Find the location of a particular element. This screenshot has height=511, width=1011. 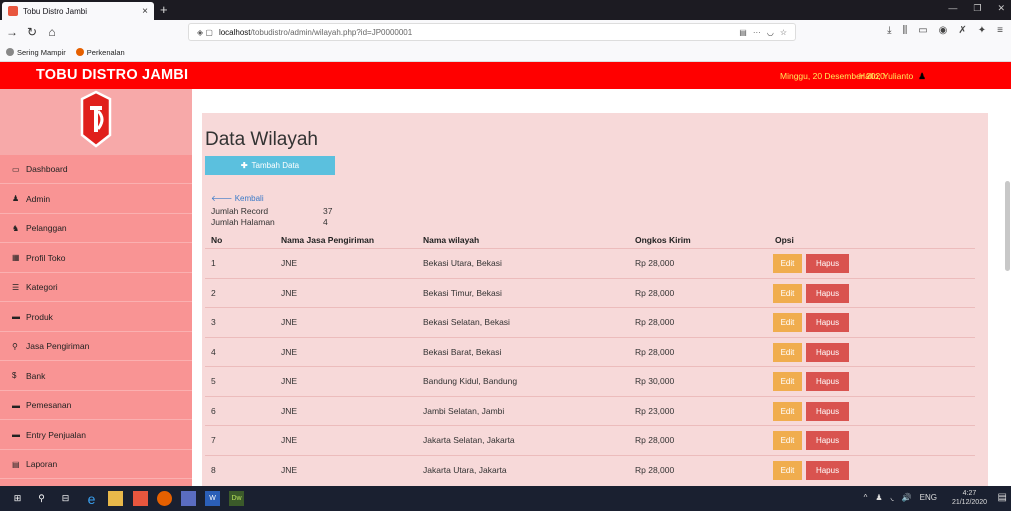

library-icon: ⫼ is located at coordinates (905, 30).